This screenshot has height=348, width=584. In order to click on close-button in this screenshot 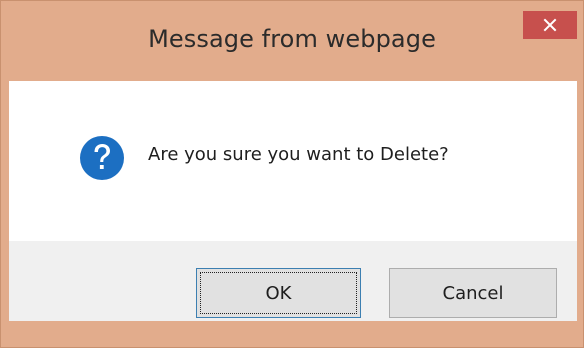, I will do `click(550, 25)`.